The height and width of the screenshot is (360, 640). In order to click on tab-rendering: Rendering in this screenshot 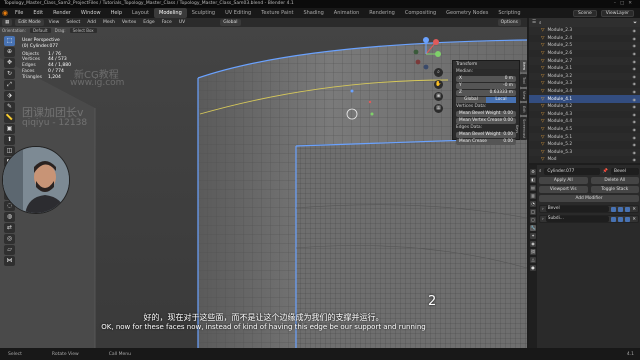, I will do `click(382, 13)`.